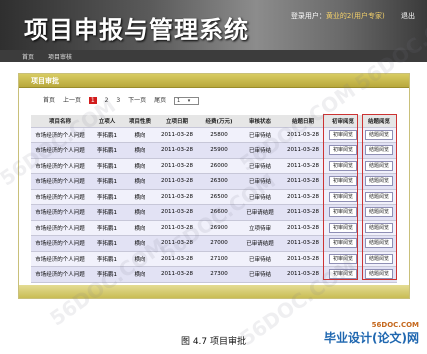  What do you see at coordinates (49, 99) in the screenshot?
I see `first-page-link: 首页` at bounding box center [49, 99].